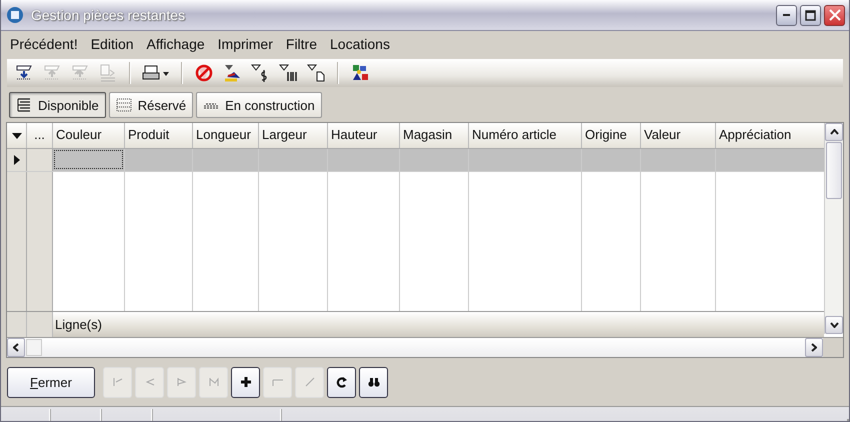  What do you see at coordinates (24, 105) in the screenshot?
I see `list-icon` at bounding box center [24, 105].